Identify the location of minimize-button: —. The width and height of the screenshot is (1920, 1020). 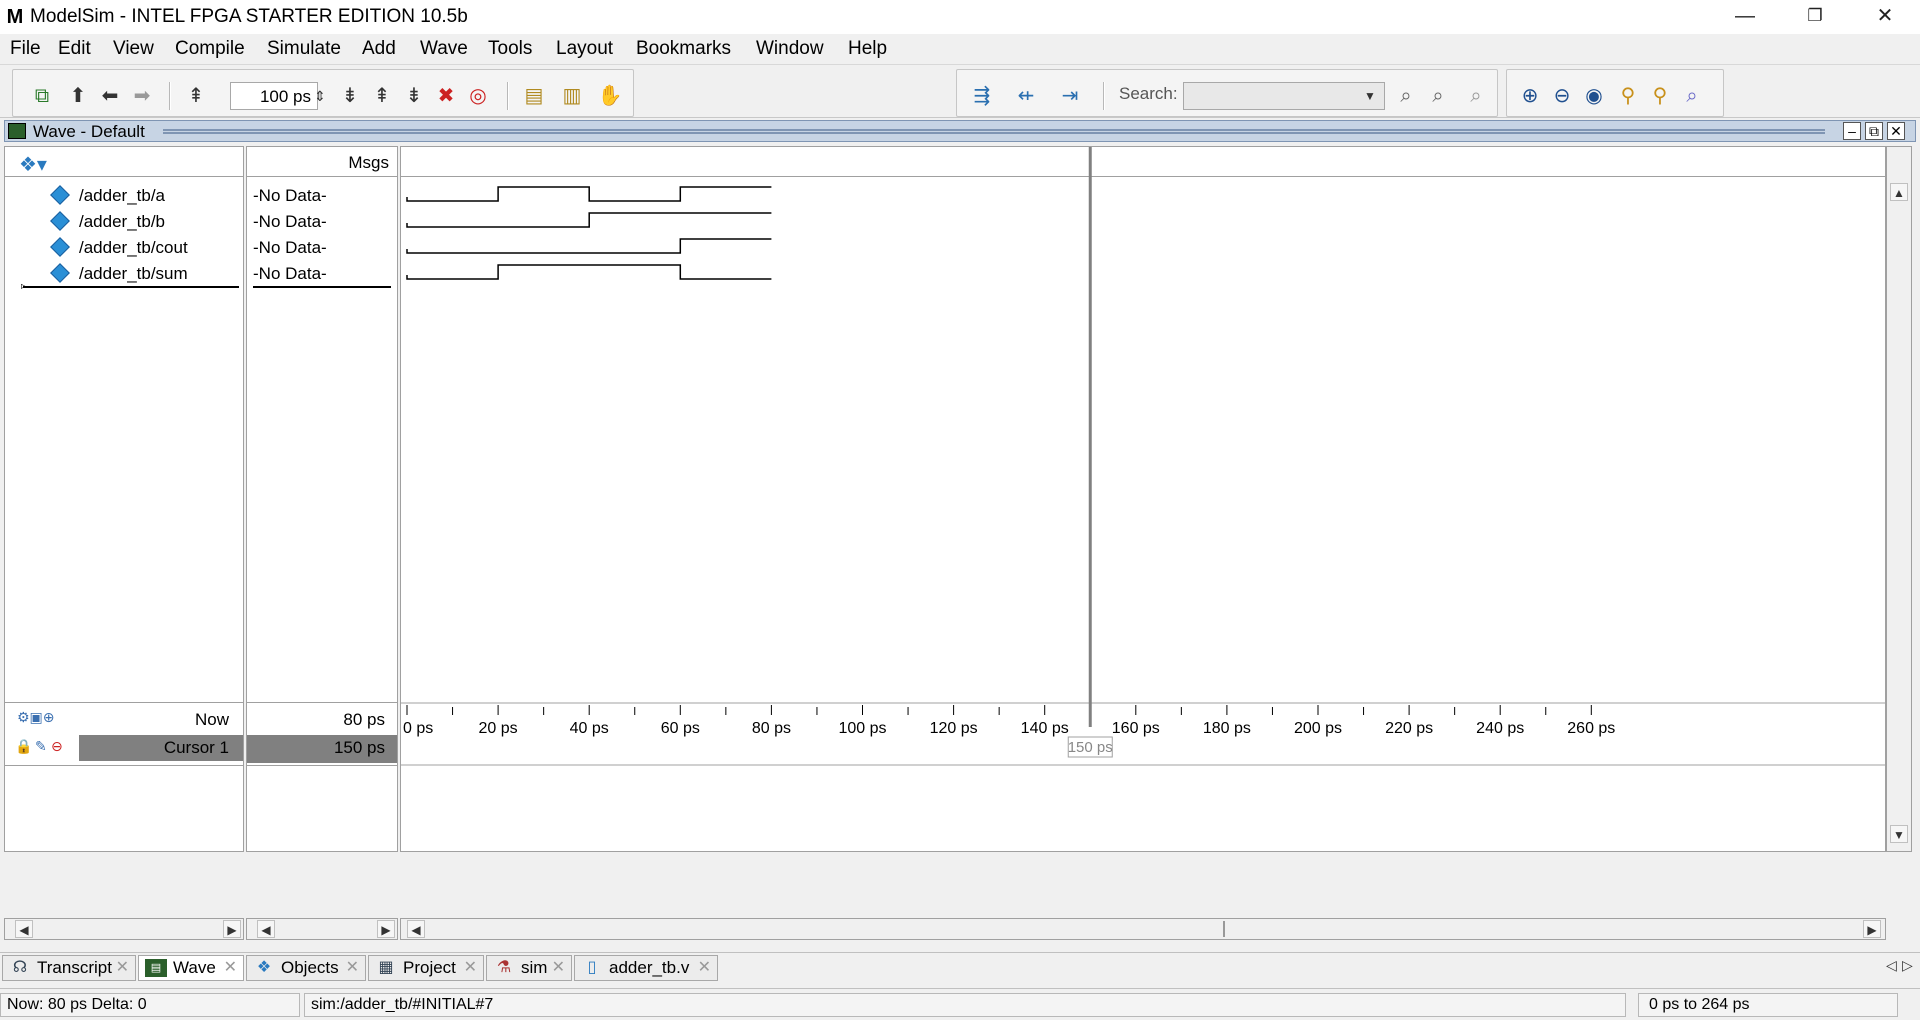
(1745, 17).